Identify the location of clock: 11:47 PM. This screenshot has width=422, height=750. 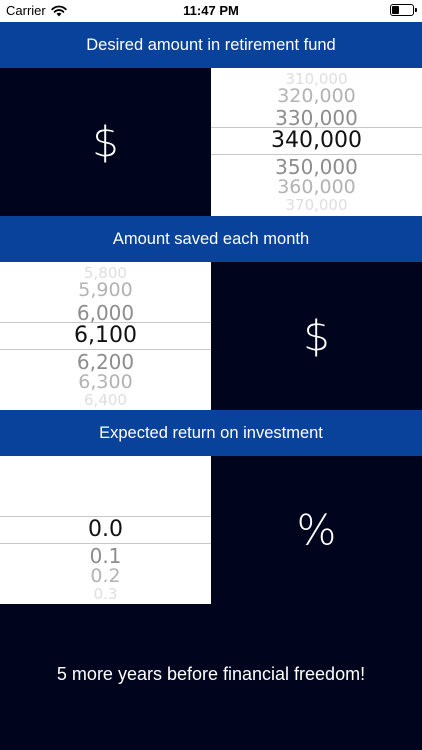
(211, 10).